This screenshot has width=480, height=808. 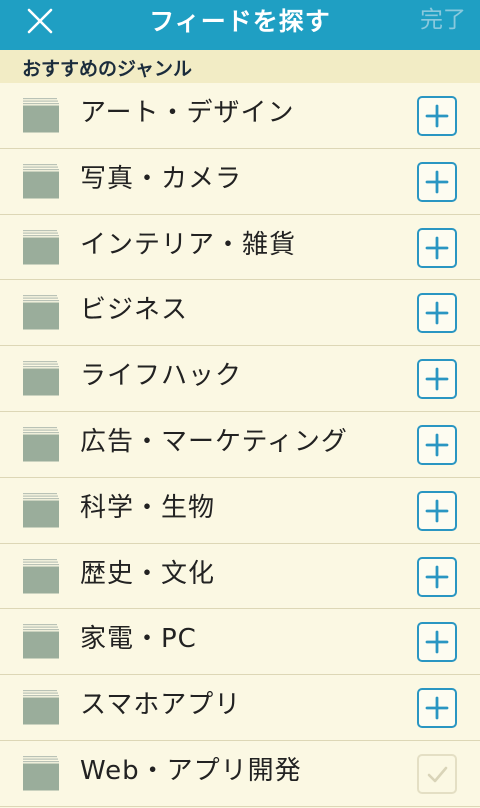 I want to click on genre-label: アート・デザイン, so click(x=187, y=113).